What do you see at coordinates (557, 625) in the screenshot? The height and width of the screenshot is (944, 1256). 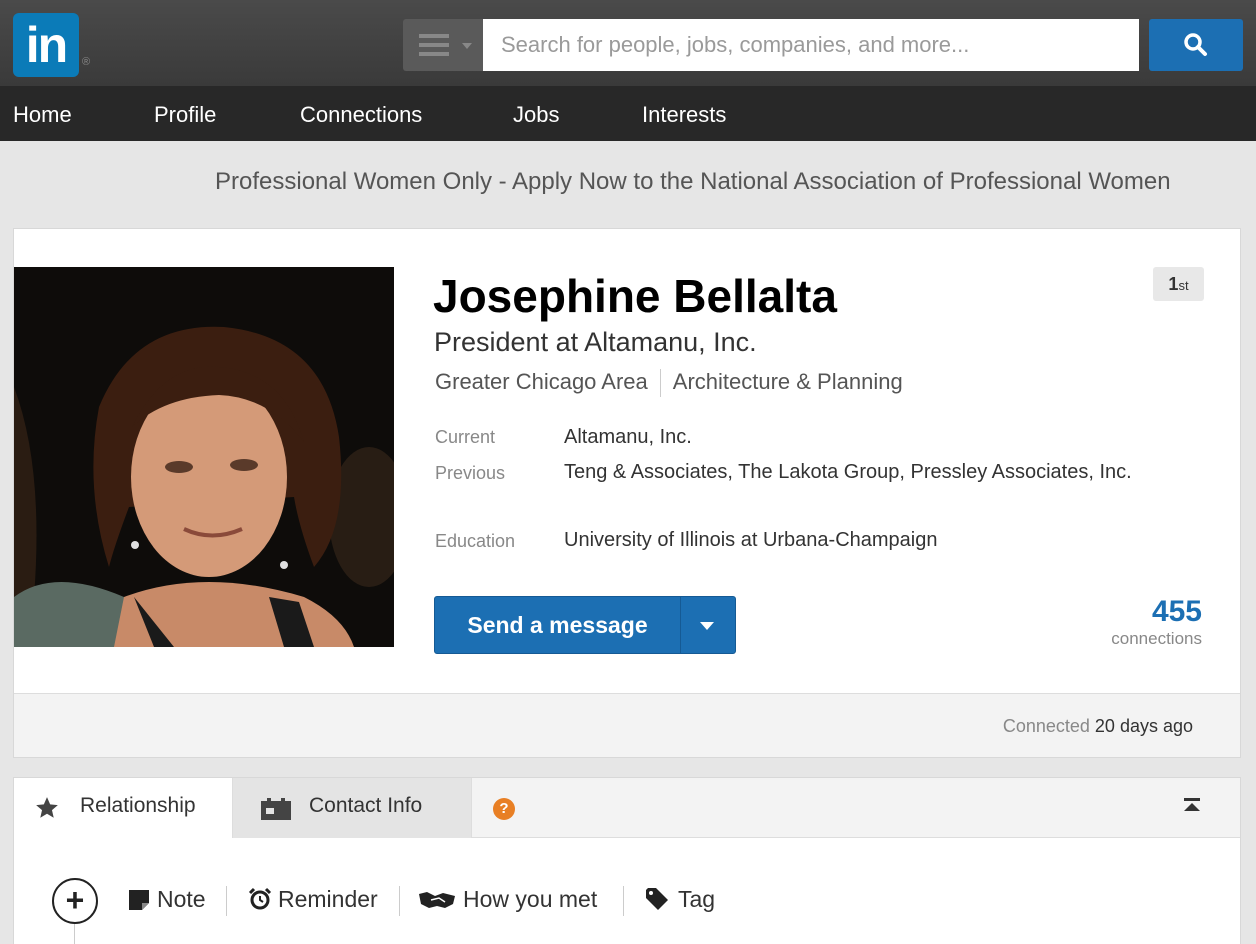 I see `send-message-label: Send a message` at bounding box center [557, 625].